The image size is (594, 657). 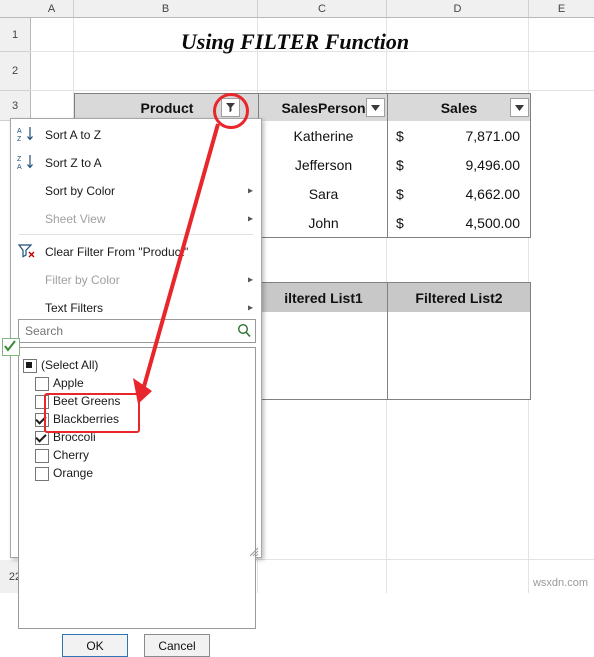 What do you see at coordinates (459, 136) in the screenshot?
I see `cell-sales-1: $ 7,871.00` at bounding box center [459, 136].